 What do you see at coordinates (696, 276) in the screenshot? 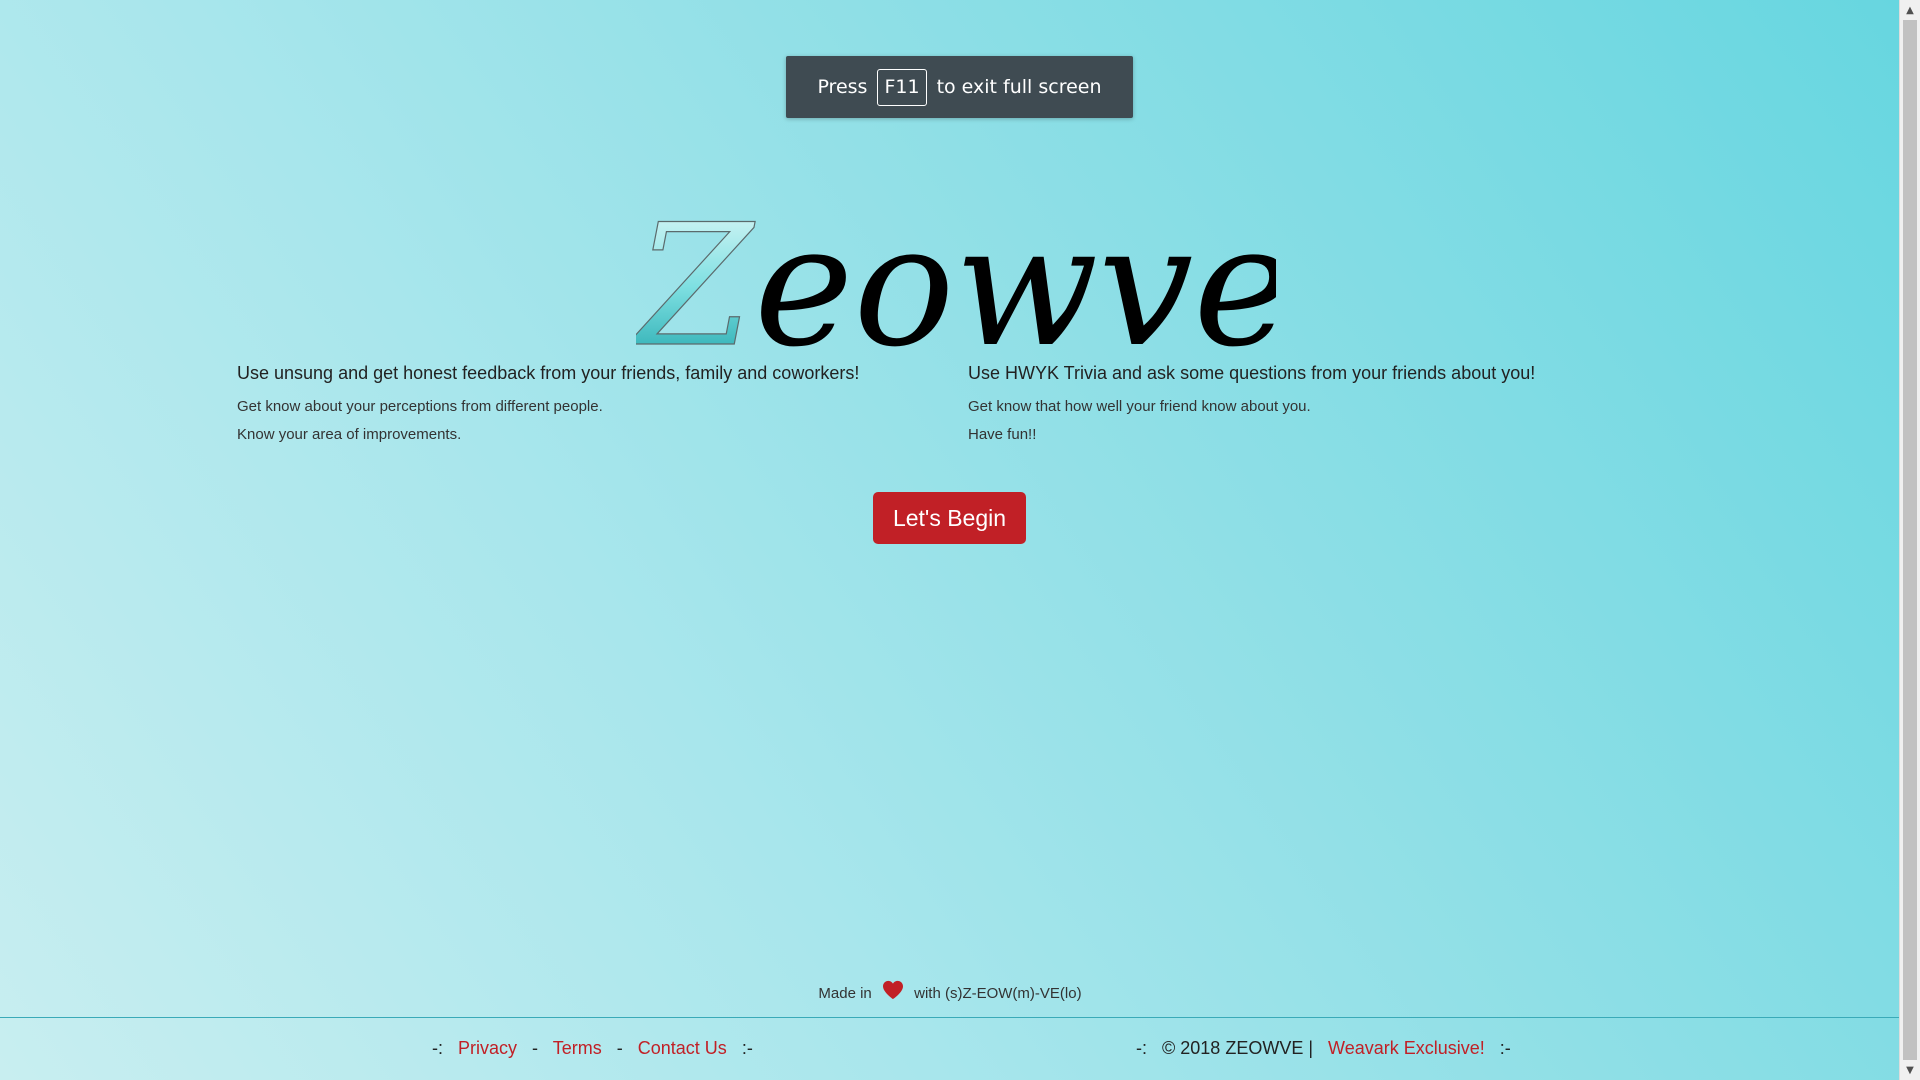
I see `logo-letter-z: Z` at bounding box center [696, 276].